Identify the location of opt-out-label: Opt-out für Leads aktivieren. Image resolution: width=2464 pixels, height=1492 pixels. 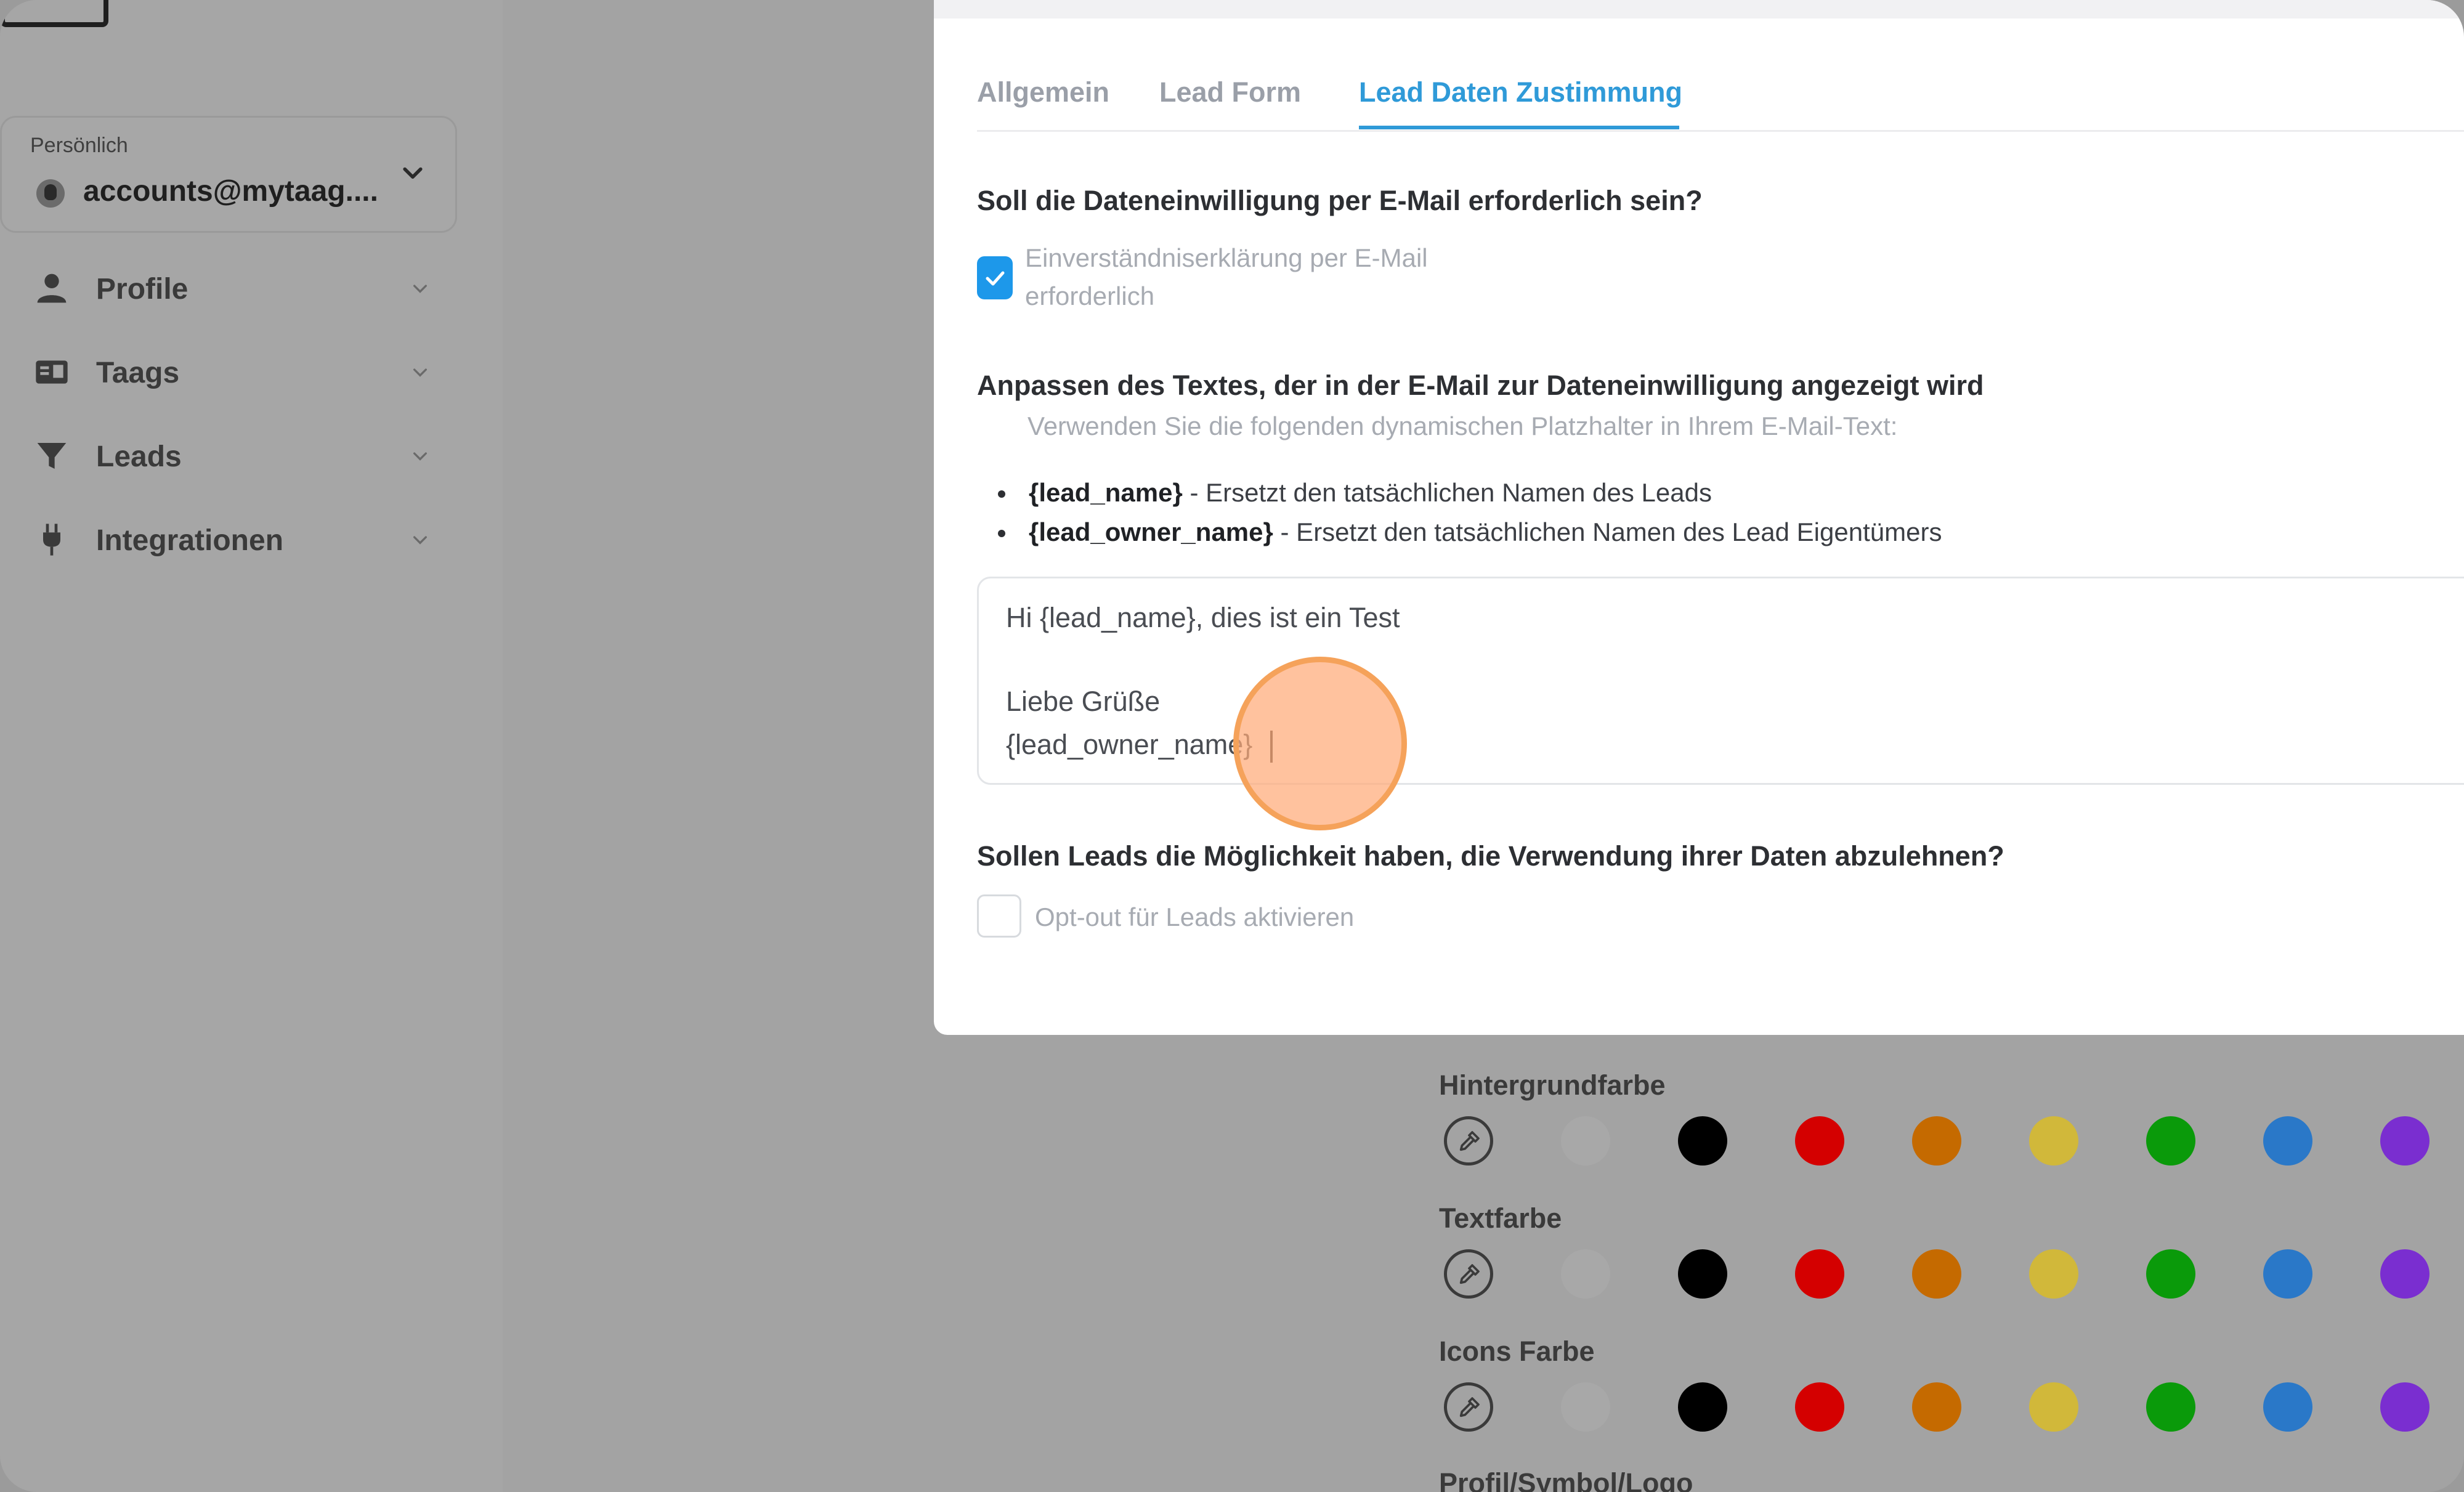
(1195, 917).